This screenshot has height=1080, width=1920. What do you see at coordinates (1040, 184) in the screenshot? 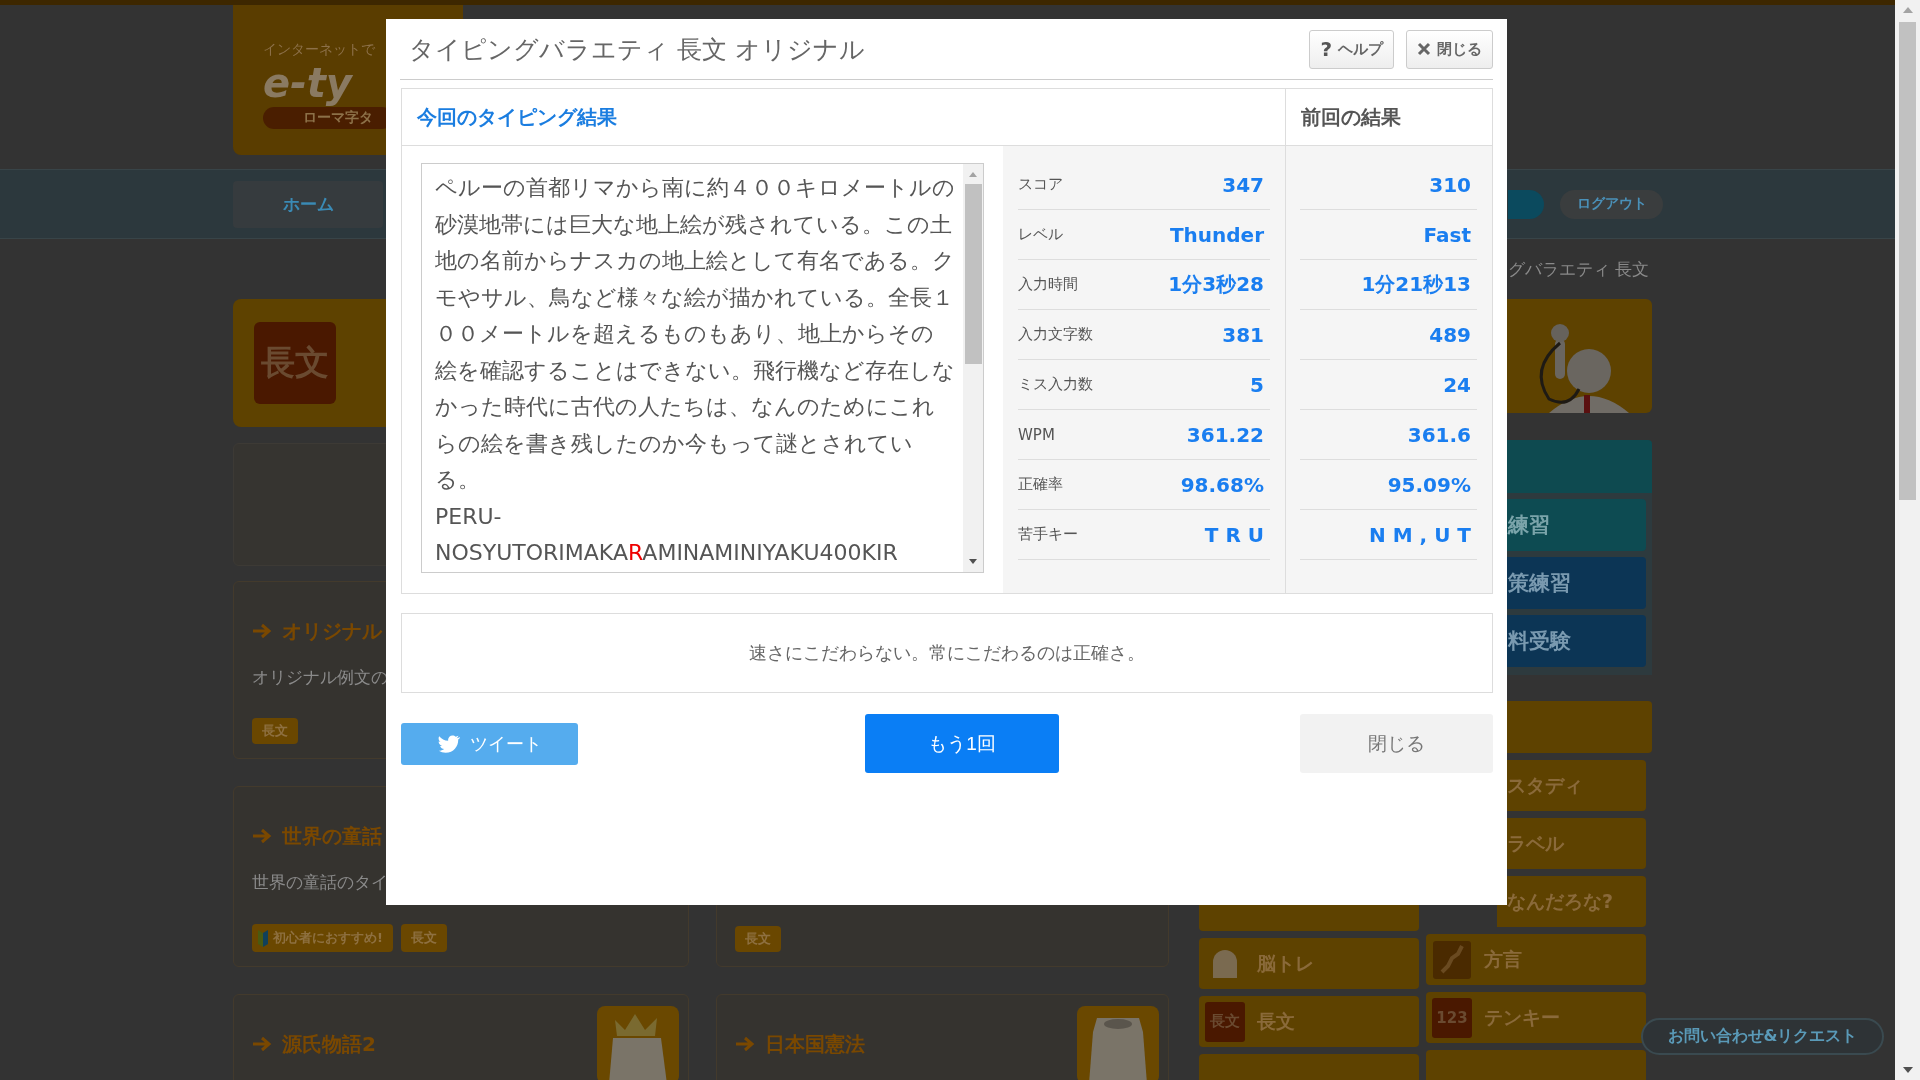
I see `stat-label: スコア` at bounding box center [1040, 184].